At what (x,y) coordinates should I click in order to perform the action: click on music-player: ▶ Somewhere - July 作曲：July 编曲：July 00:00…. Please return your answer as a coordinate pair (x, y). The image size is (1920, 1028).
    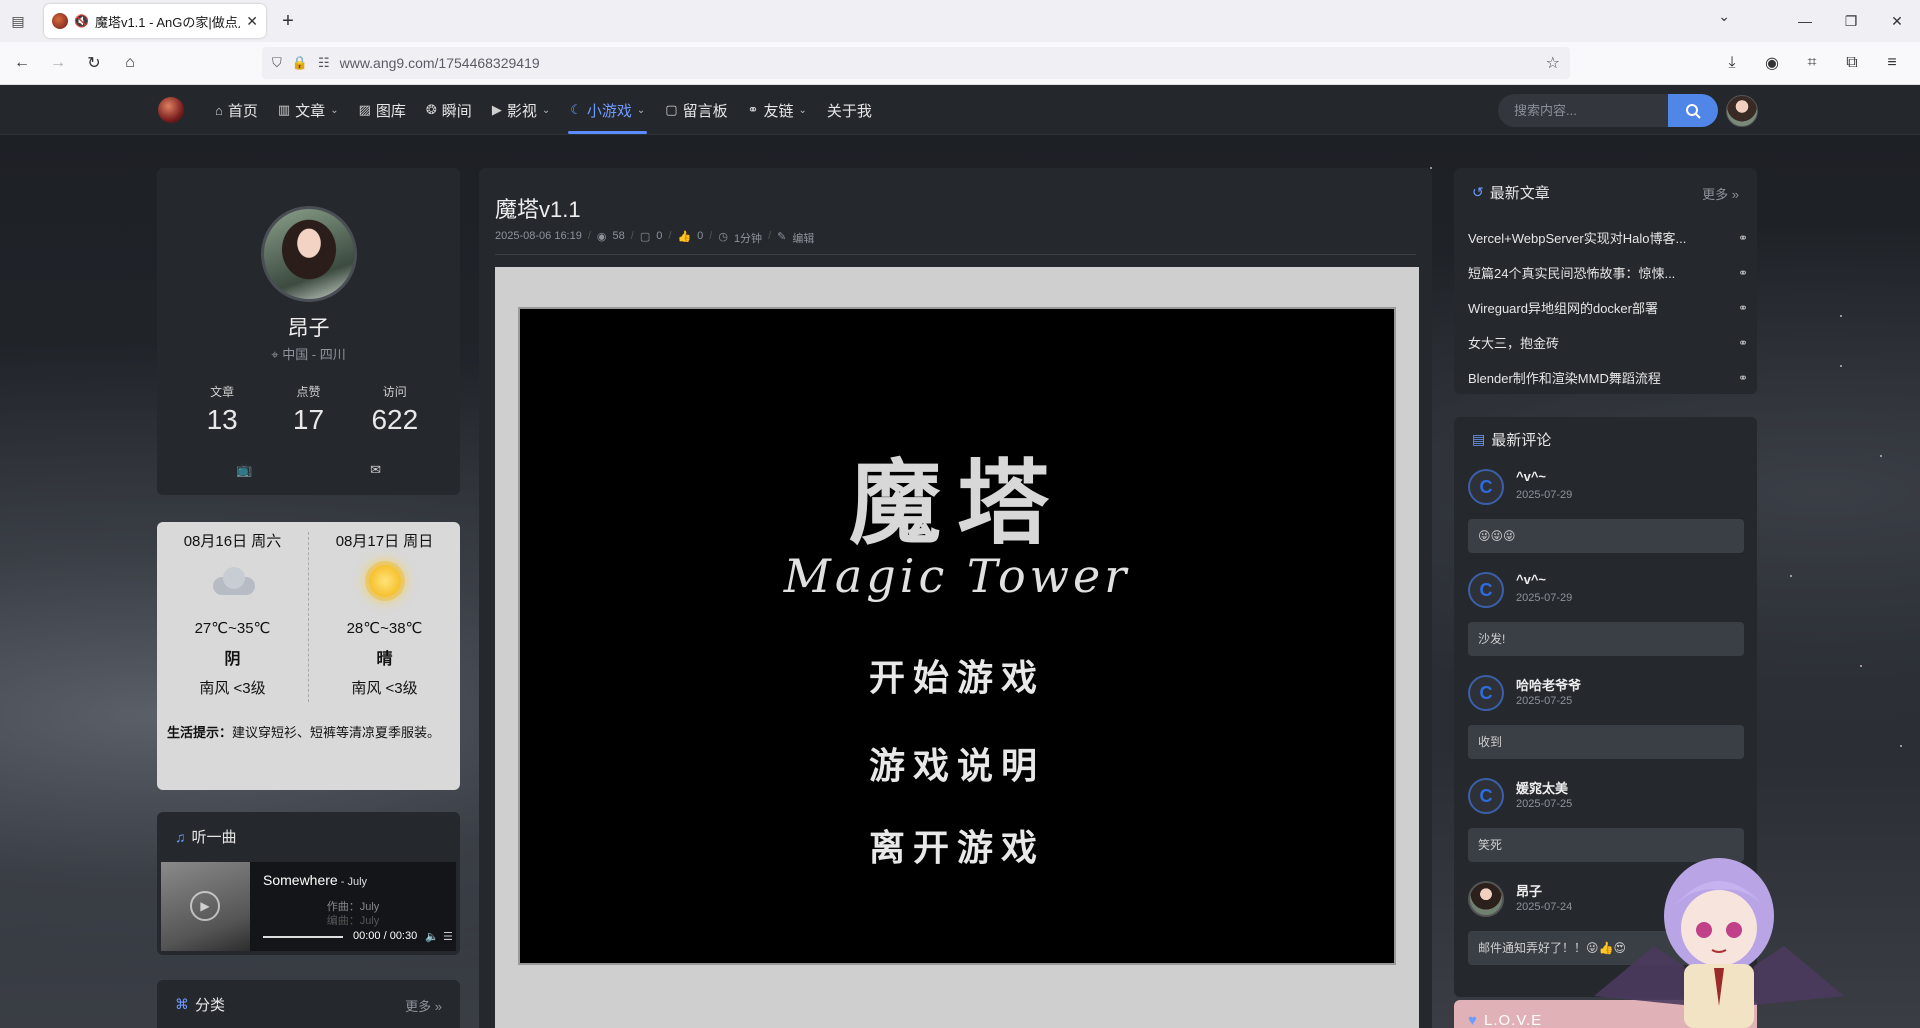
    Looking at the image, I should click on (308, 906).